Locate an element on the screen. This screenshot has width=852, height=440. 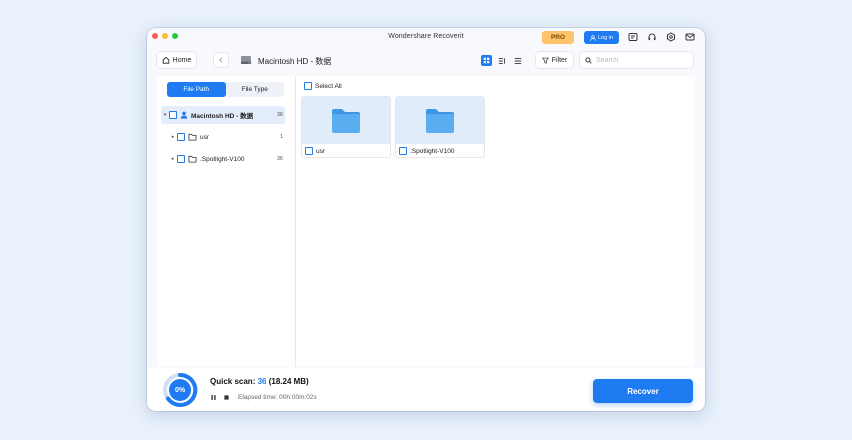
grid-view-button is located at coordinates (486, 60).